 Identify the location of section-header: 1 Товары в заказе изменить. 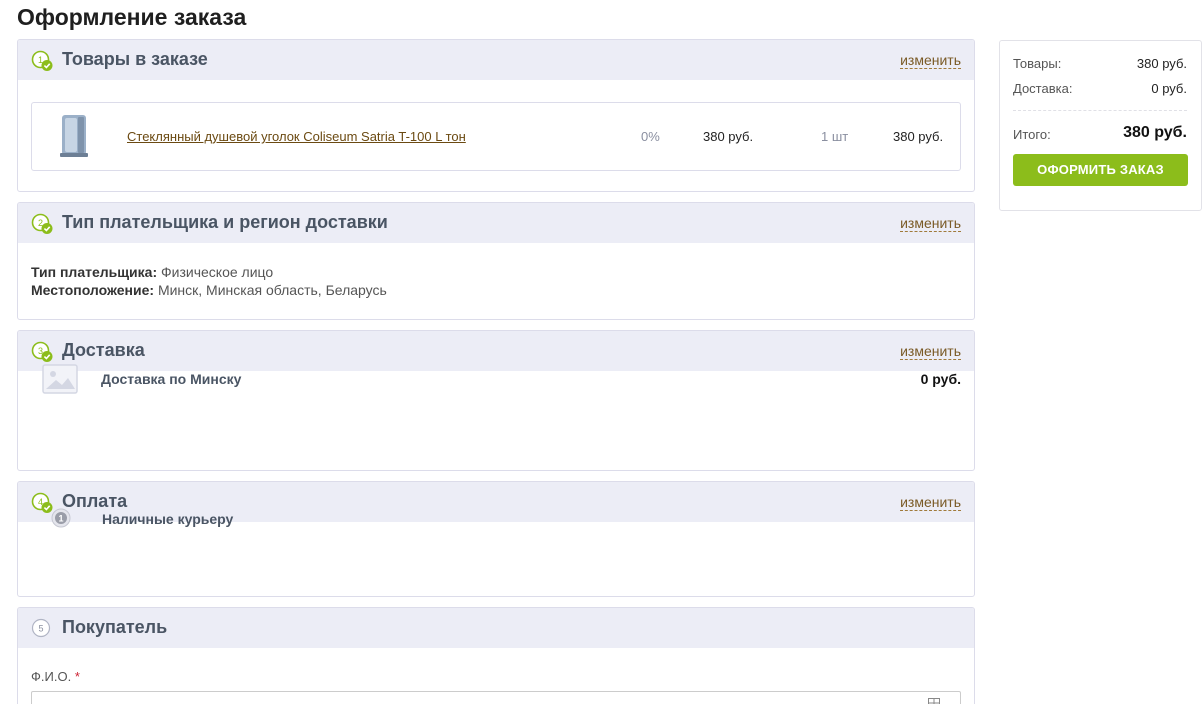
(496, 60).